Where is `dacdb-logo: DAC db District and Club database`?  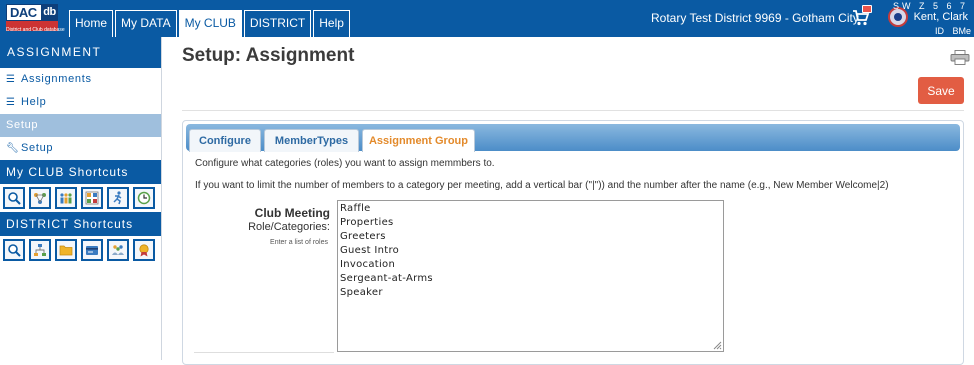
dacdb-logo: DAC db District and Club database is located at coordinates (35, 19).